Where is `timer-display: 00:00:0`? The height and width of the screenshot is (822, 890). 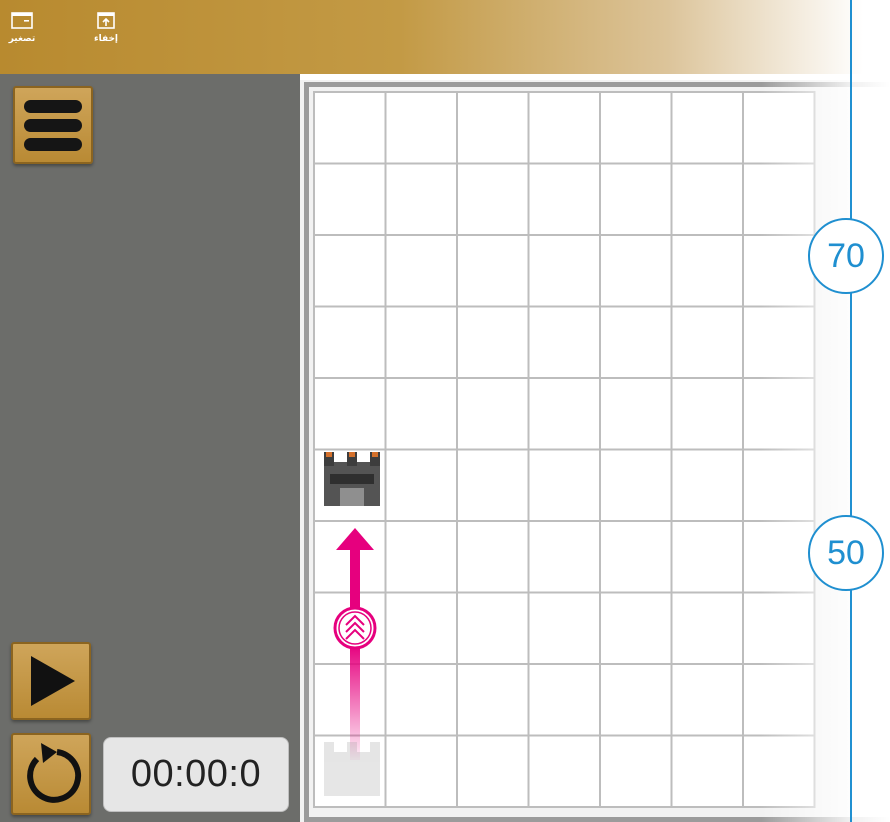 timer-display: 00:00:0 is located at coordinates (196, 774).